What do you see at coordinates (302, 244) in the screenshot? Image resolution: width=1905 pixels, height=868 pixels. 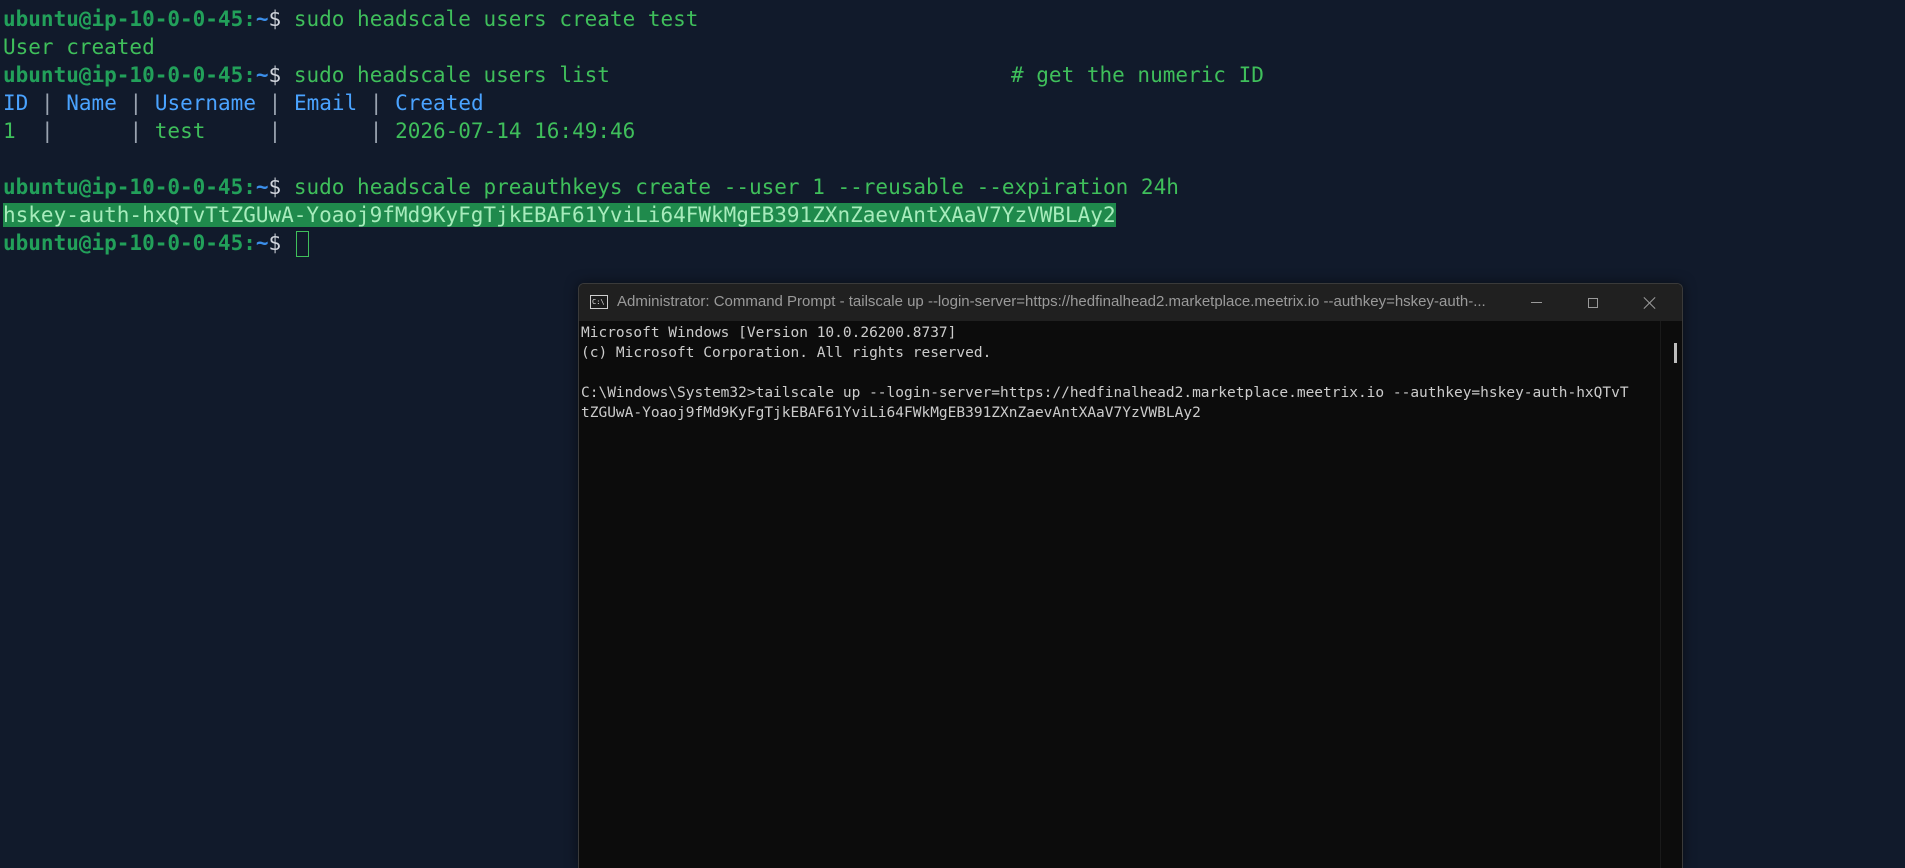 I see `text-cursor` at bounding box center [302, 244].